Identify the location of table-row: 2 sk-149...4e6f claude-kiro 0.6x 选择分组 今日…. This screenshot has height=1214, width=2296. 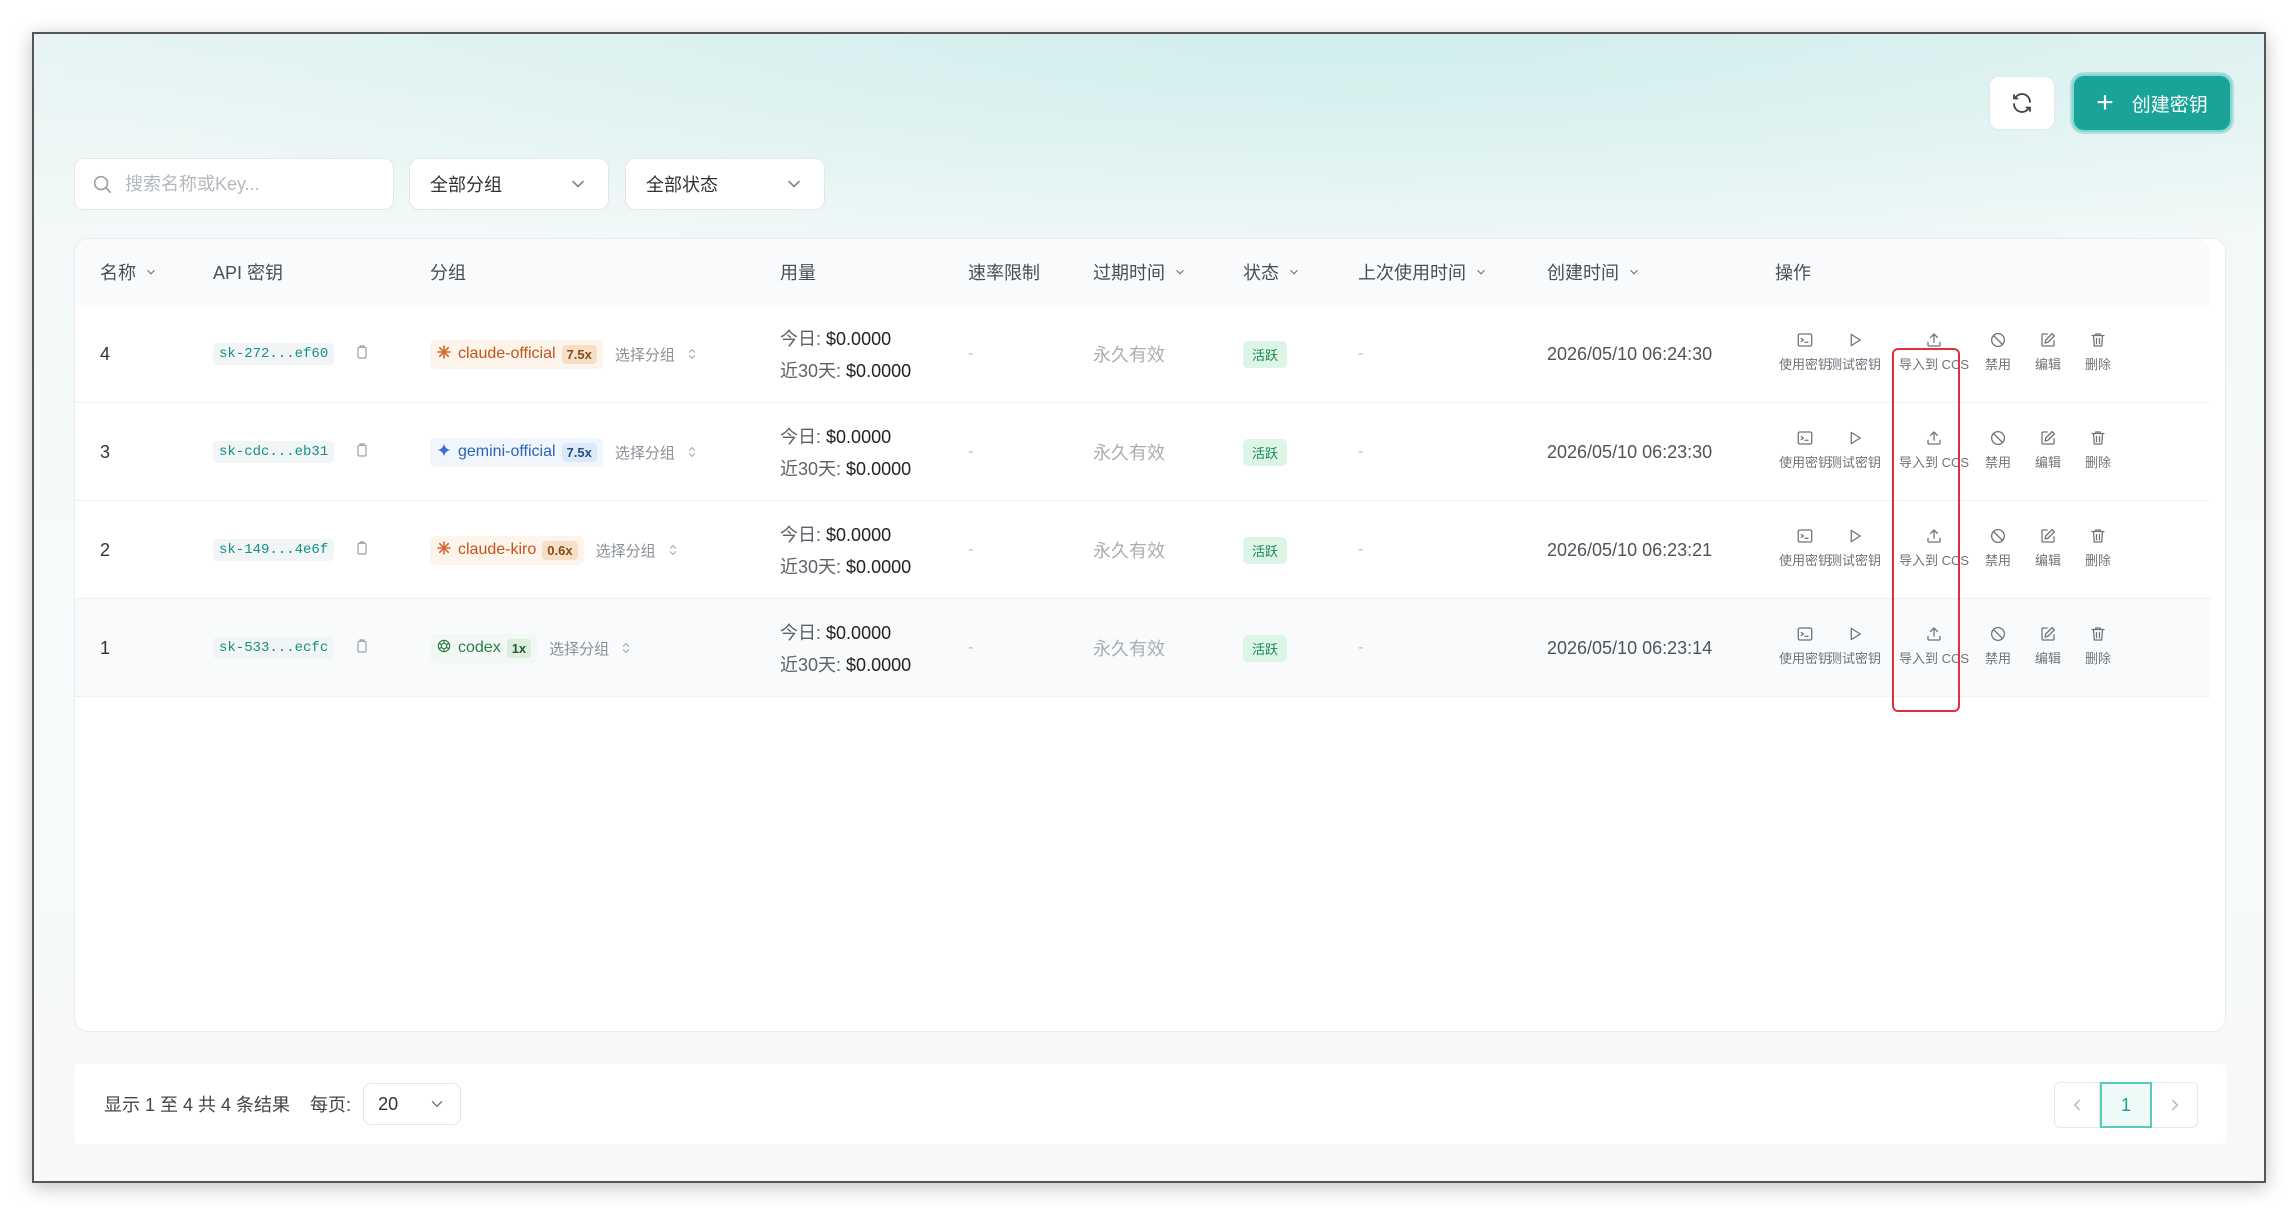
(1142, 550).